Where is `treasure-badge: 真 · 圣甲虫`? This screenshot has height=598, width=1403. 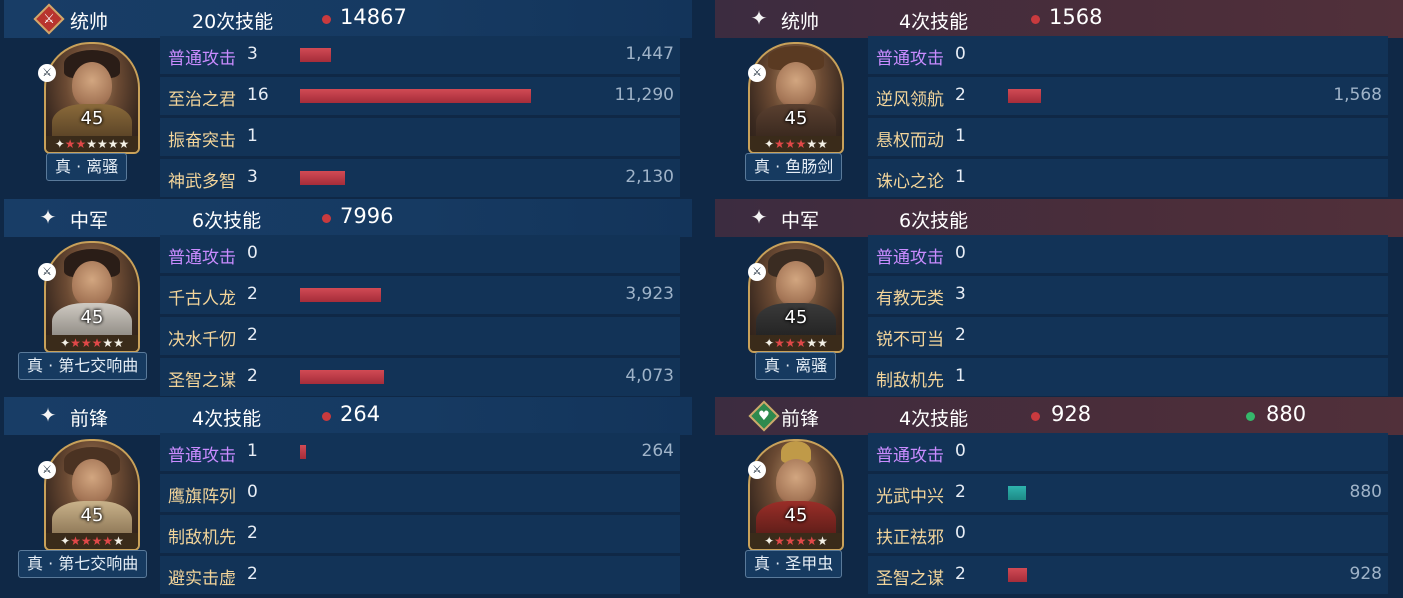
treasure-badge: 真 · 圣甲虫 is located at coordinates (794, 564).